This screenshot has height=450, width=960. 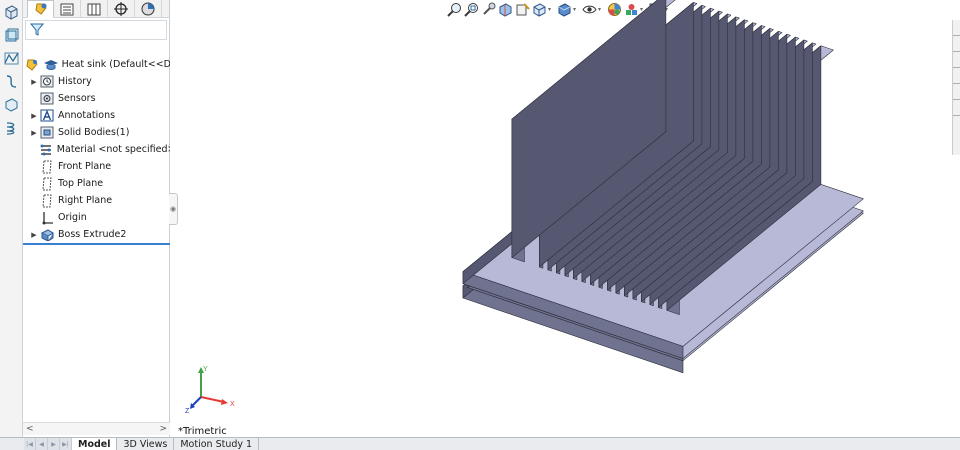 What do you see at coordinates (85, 166) in the screenshot?
I see `tree-item-label: Front Plane` at bounding box center [85, 166].